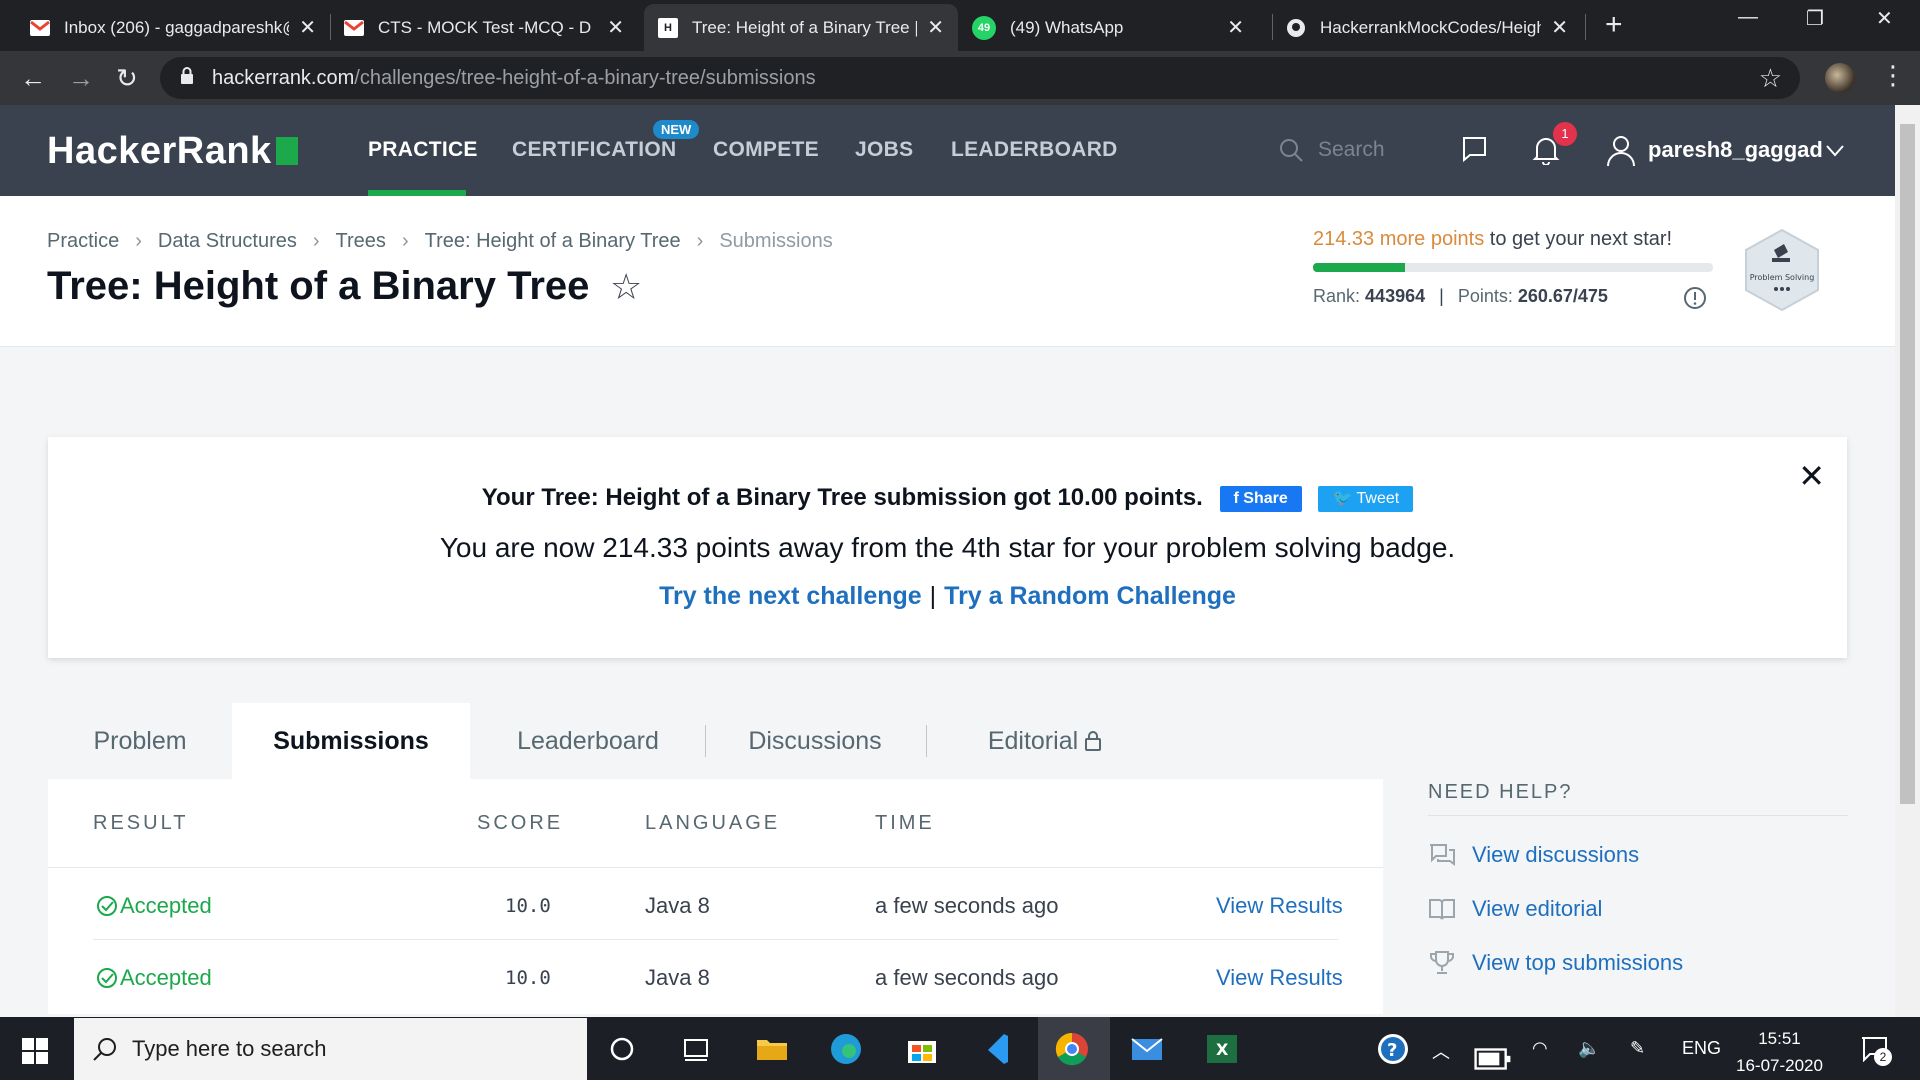 The image size is (1920, 1080). Describe the element at coordinates (588, 741) in the screenshot. I see `tab-leaderboard: Leaderboard` at that location.